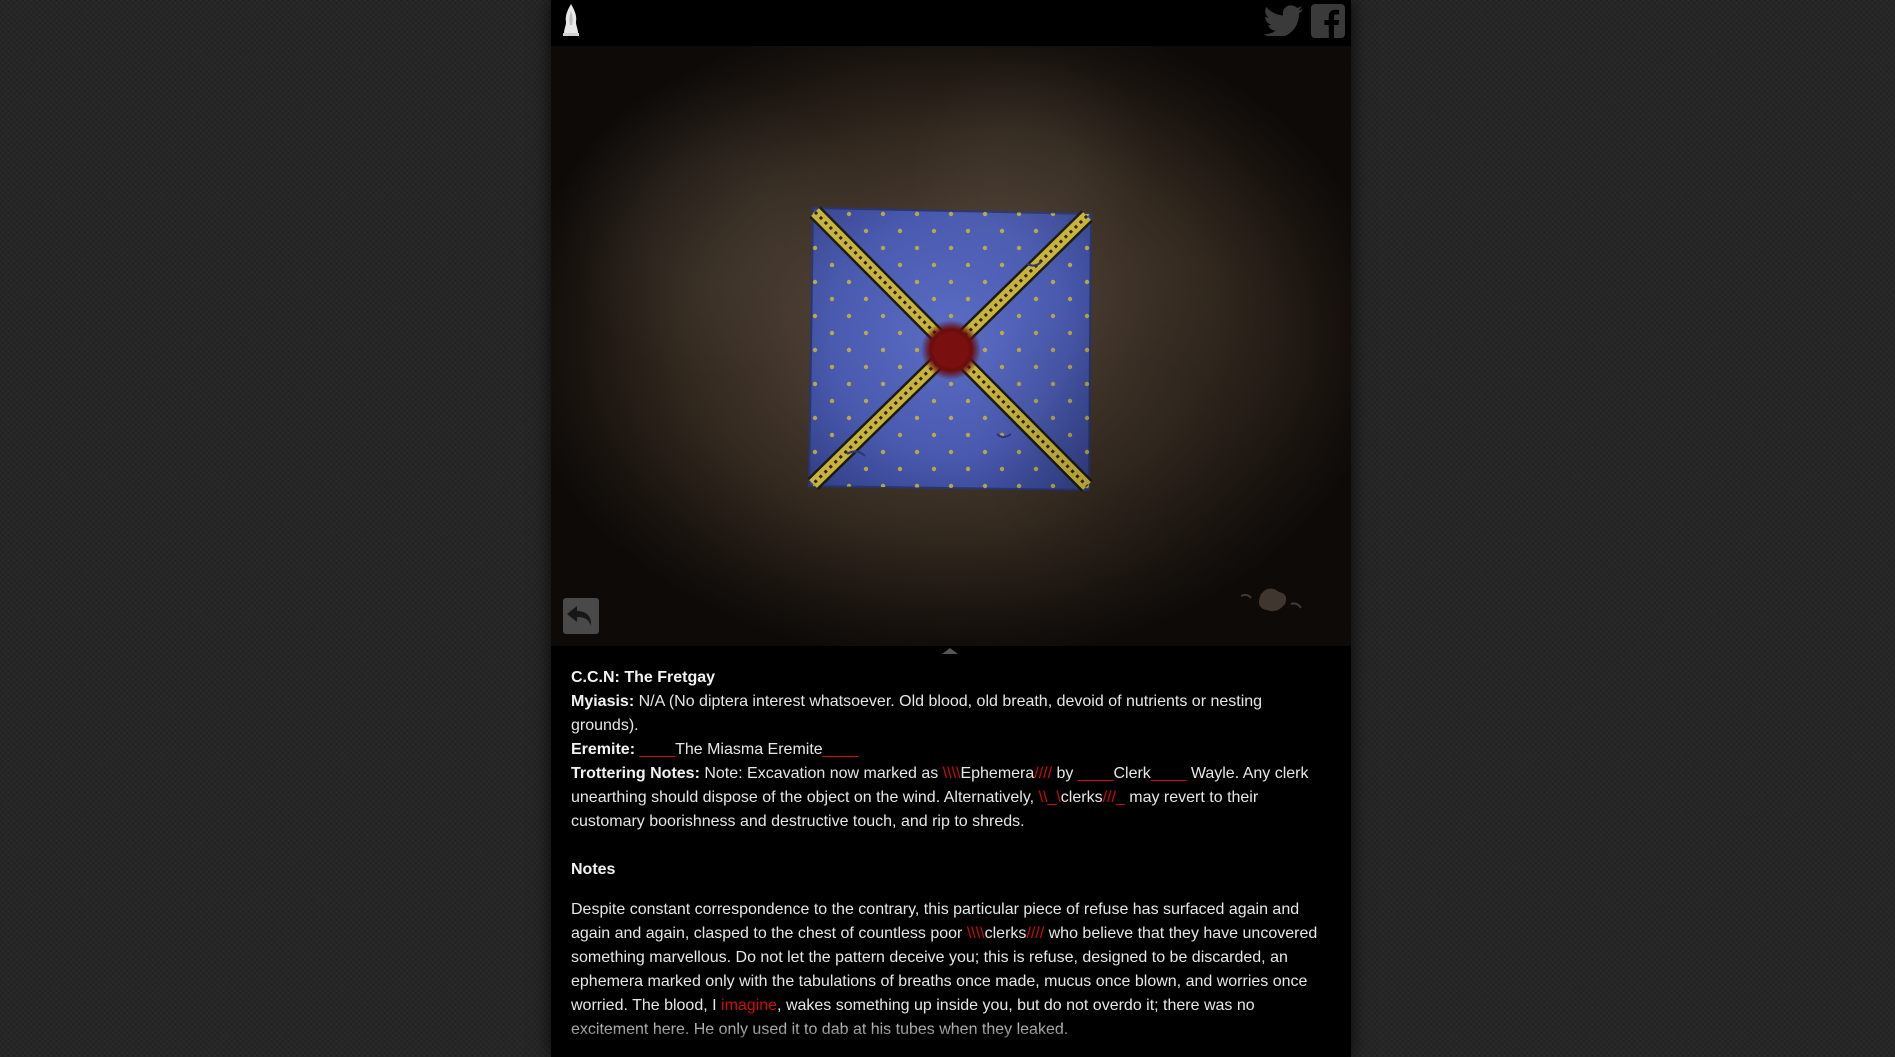  Describe the element at coordinates (1043, 773) in the screenshot. I see `tn-redaction-2: ////` at that location.